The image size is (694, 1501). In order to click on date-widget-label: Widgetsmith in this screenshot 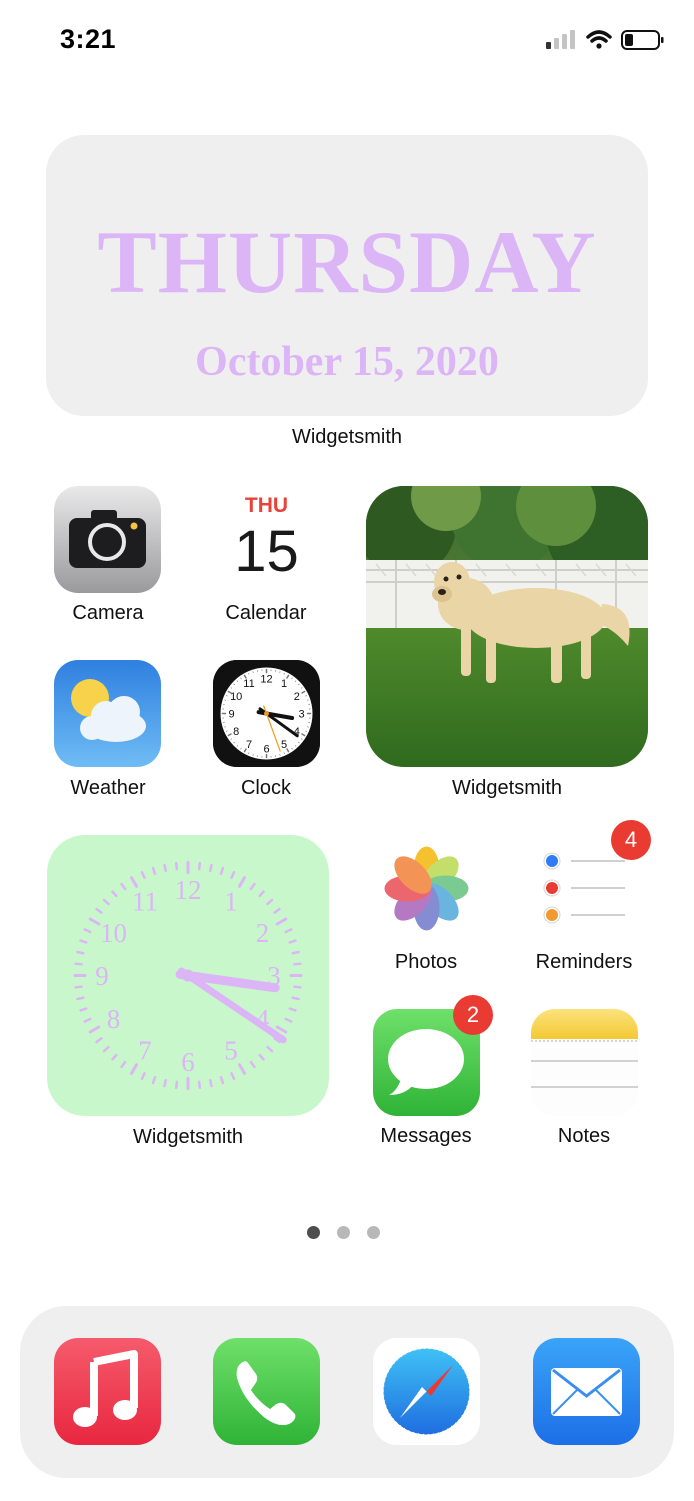, I will do `click(347, 437)`.